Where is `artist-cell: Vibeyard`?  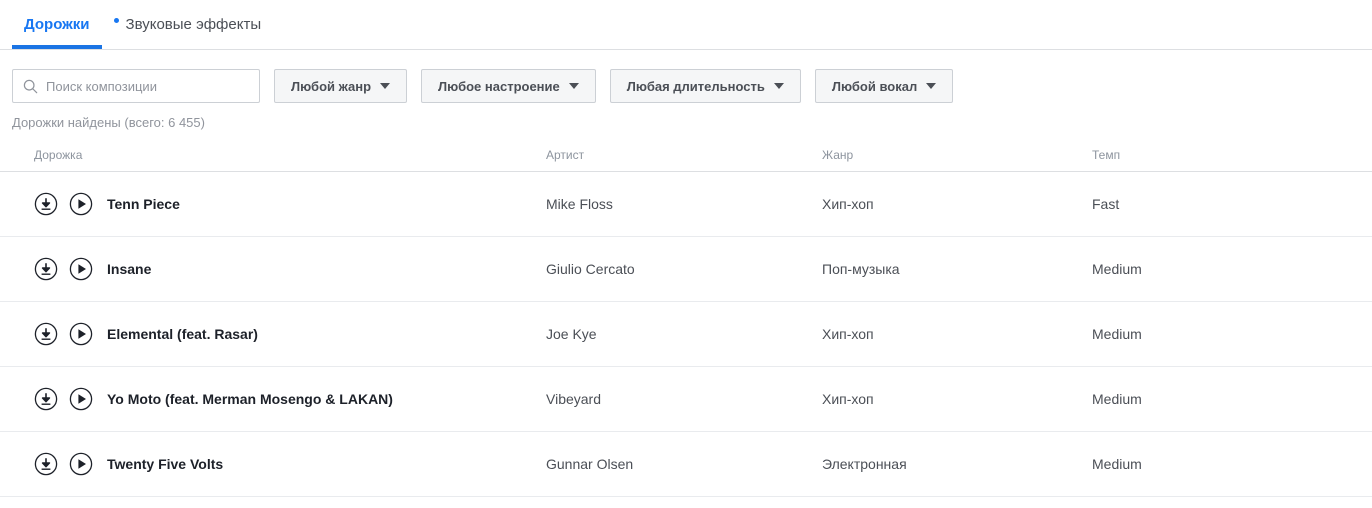 artist-cell: Vibeyard is located at coordinates (574, 399).